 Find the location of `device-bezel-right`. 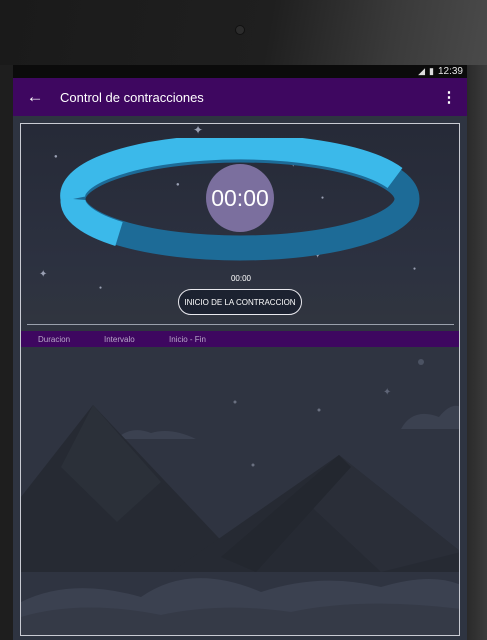

device-bezel-right is located at coordinates (477, 352).